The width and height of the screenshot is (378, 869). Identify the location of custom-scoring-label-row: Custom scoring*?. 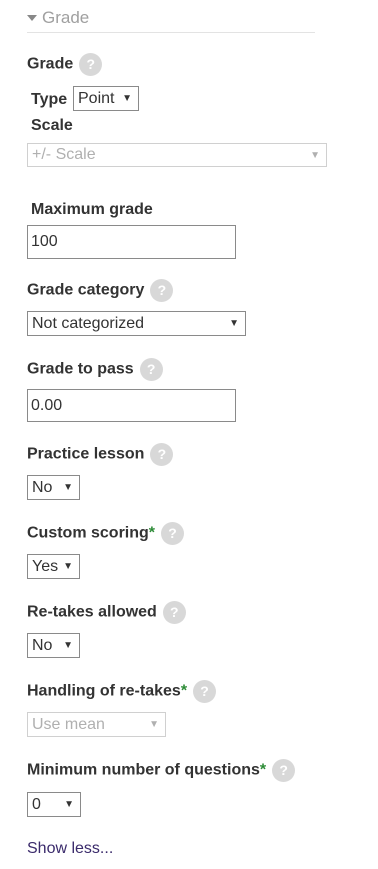
(106, 533).